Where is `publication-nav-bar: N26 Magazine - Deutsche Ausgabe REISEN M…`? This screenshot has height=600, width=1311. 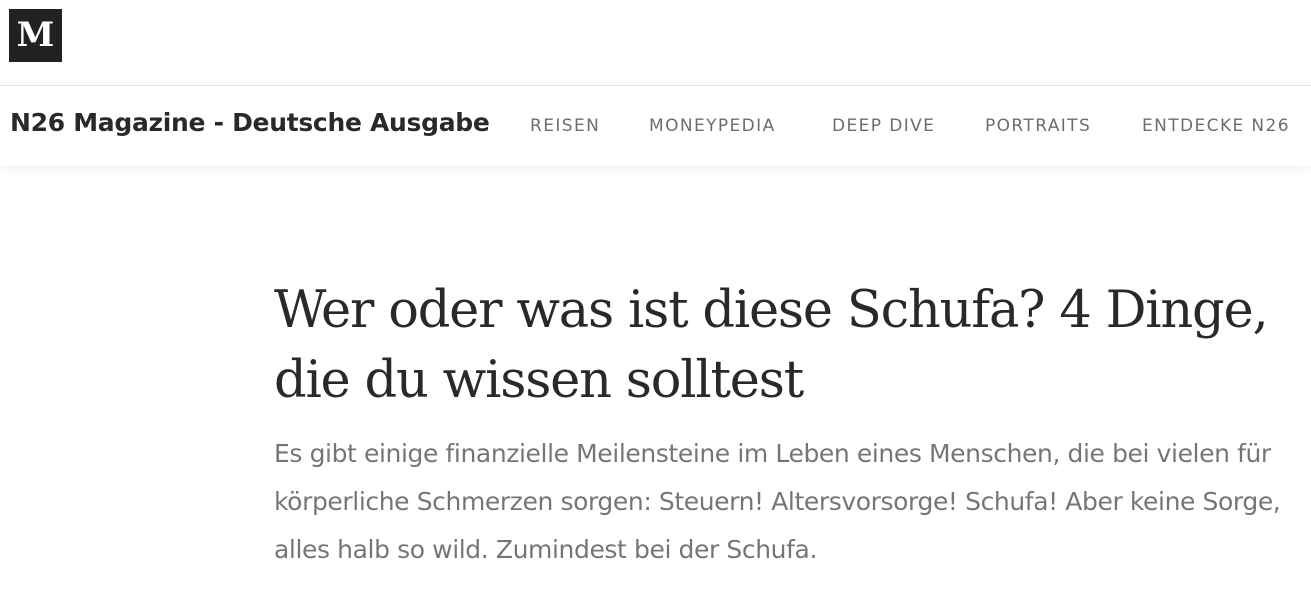 publication-nav-bar: N26 Magazine - Deutsche Ausgabe REISEN M… is located at coordinates (655, 126).